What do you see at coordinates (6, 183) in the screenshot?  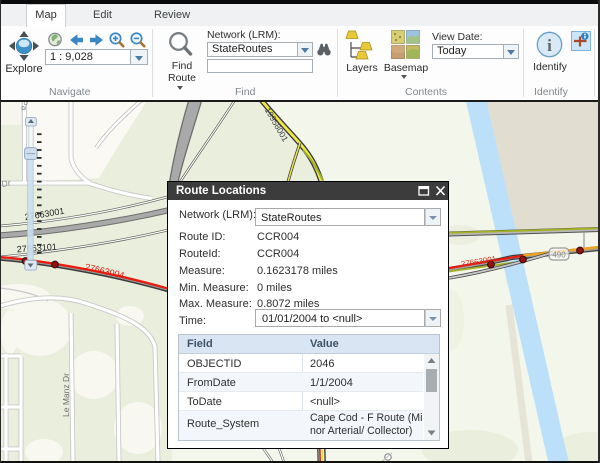 I see `svg-text: Dr` at bounding box center [6, 183].